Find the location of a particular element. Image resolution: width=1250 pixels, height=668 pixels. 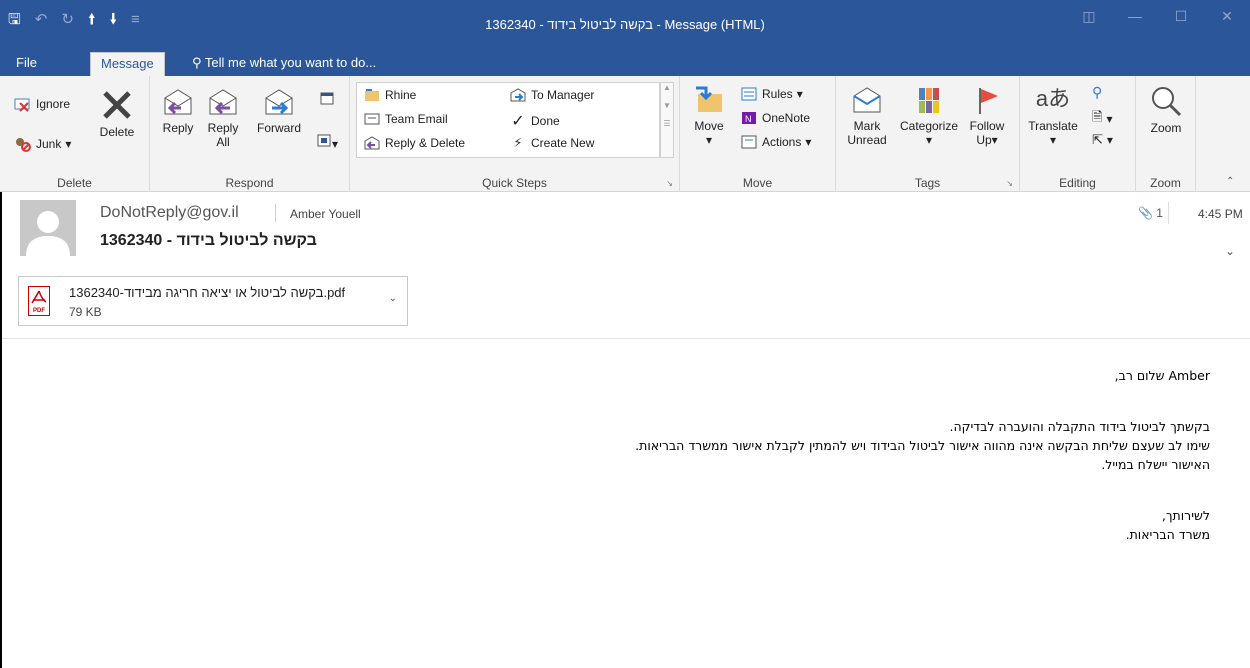

select-button: ⇱ ▾ is located at coordinates (1102, 140).